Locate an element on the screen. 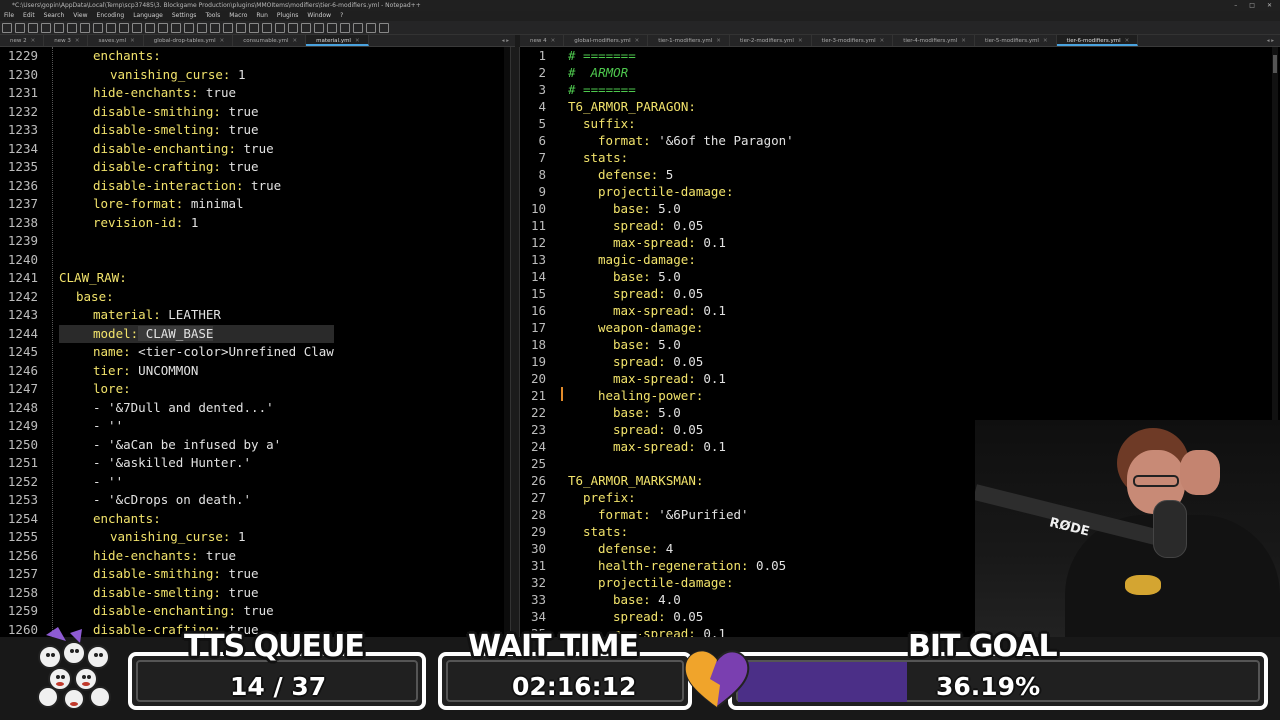  scrollbar-thumb is located at coordinates (1275, 64).